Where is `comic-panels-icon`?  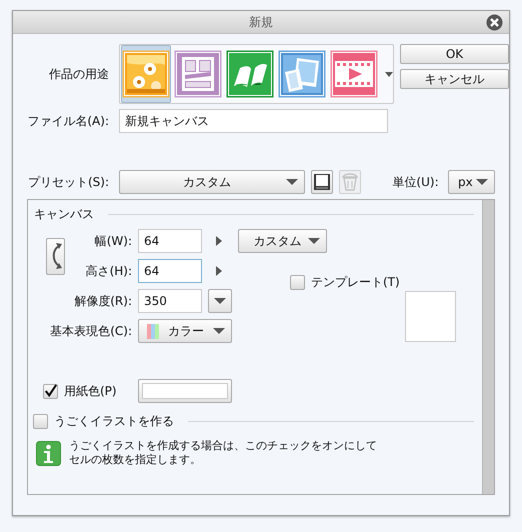
comic-panels-icon is located at coordinates (198, 74).